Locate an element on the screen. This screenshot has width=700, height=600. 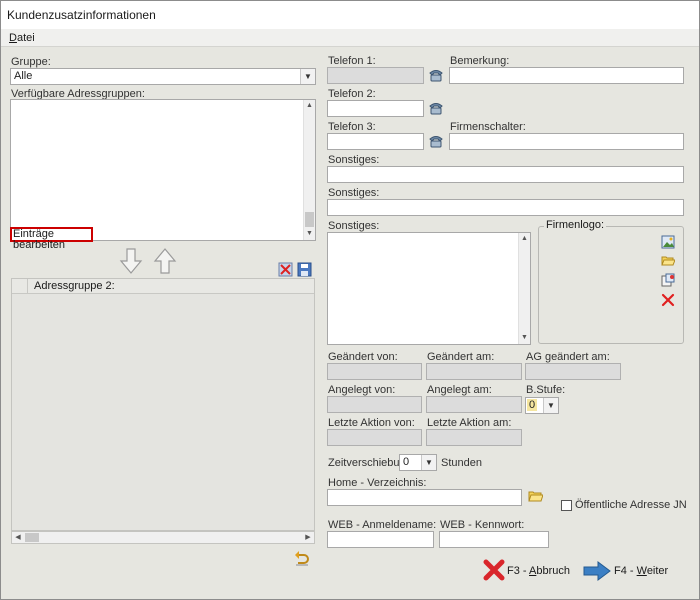
firmenlogo-label: Firmenlogo: is located at coordinates (575, 225).